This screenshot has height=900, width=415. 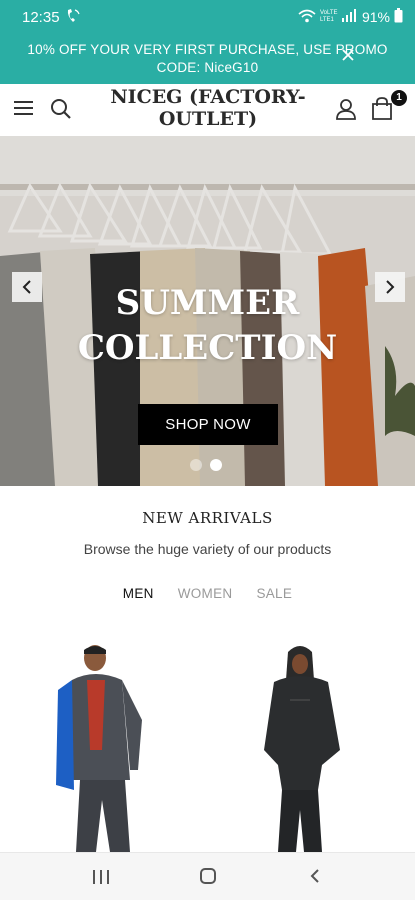 What do you see at coordinates (274, 593) in the screenshot?
I see `tab-sale: SALE` at bounding box center [274, 593].